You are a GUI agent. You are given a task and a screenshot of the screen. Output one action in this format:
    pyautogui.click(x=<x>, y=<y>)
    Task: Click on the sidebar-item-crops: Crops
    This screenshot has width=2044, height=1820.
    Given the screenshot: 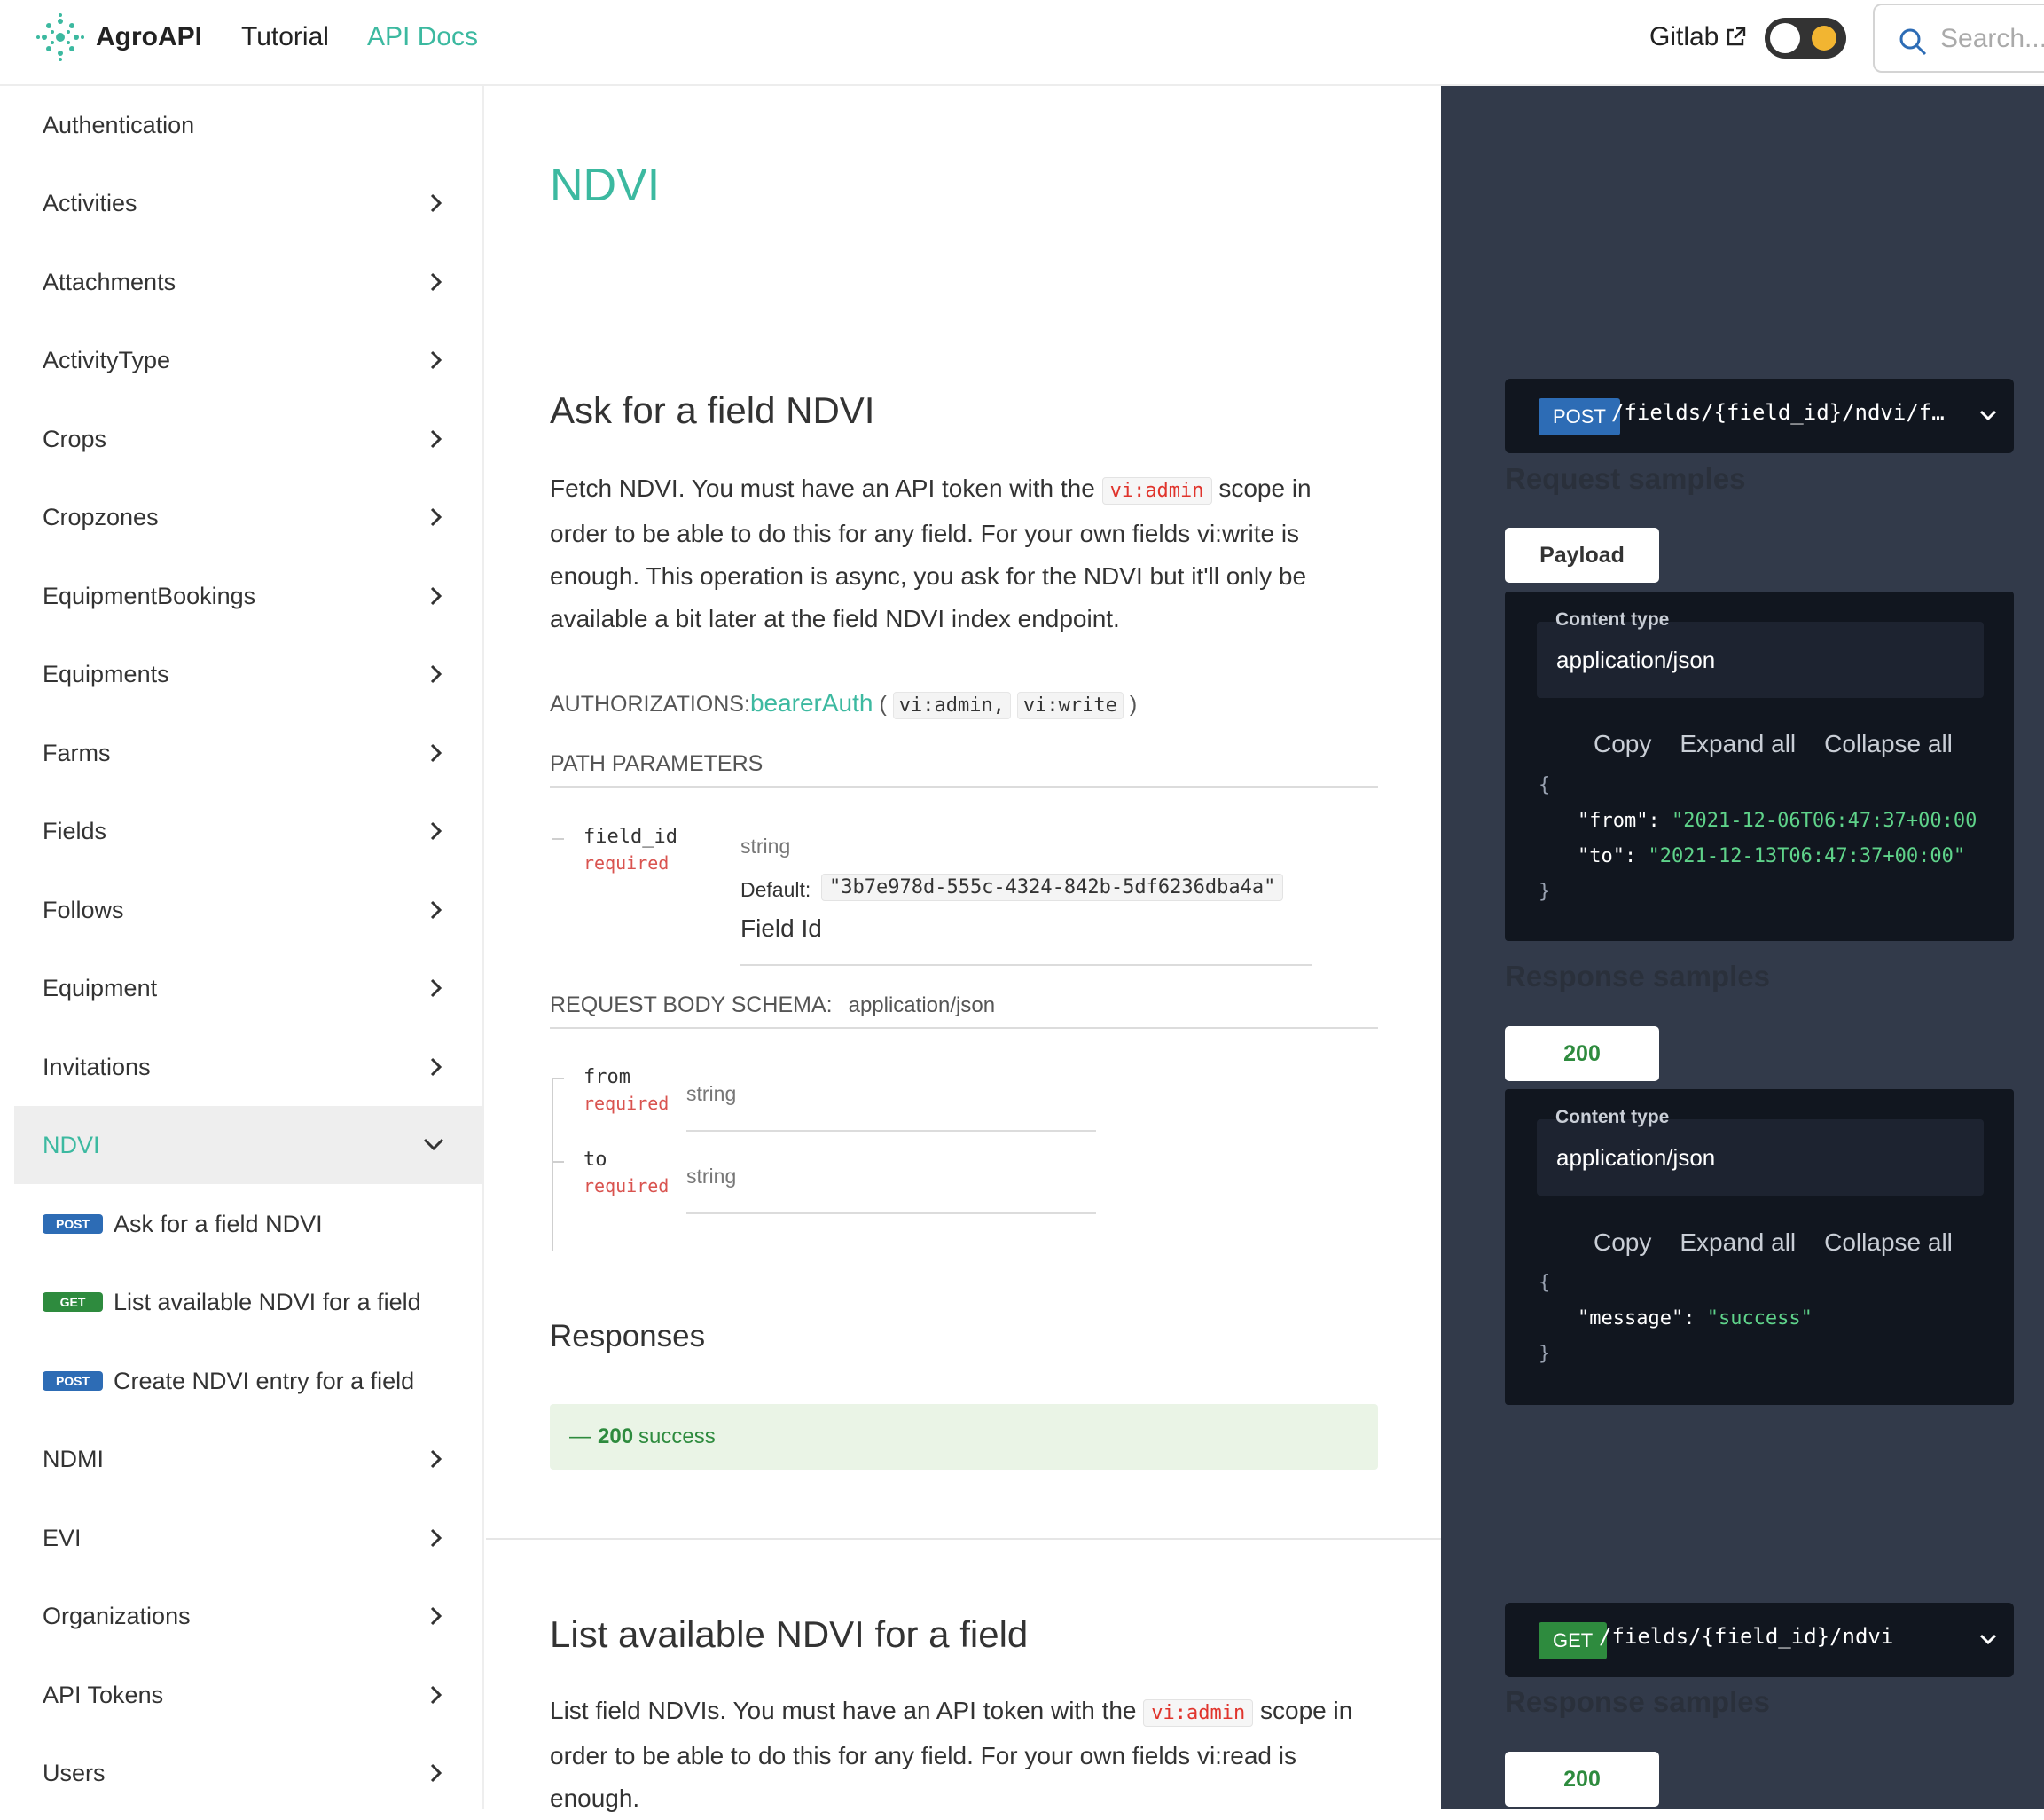 What is the action you would take?
    pyautogui.click(x=249, y=439)
    